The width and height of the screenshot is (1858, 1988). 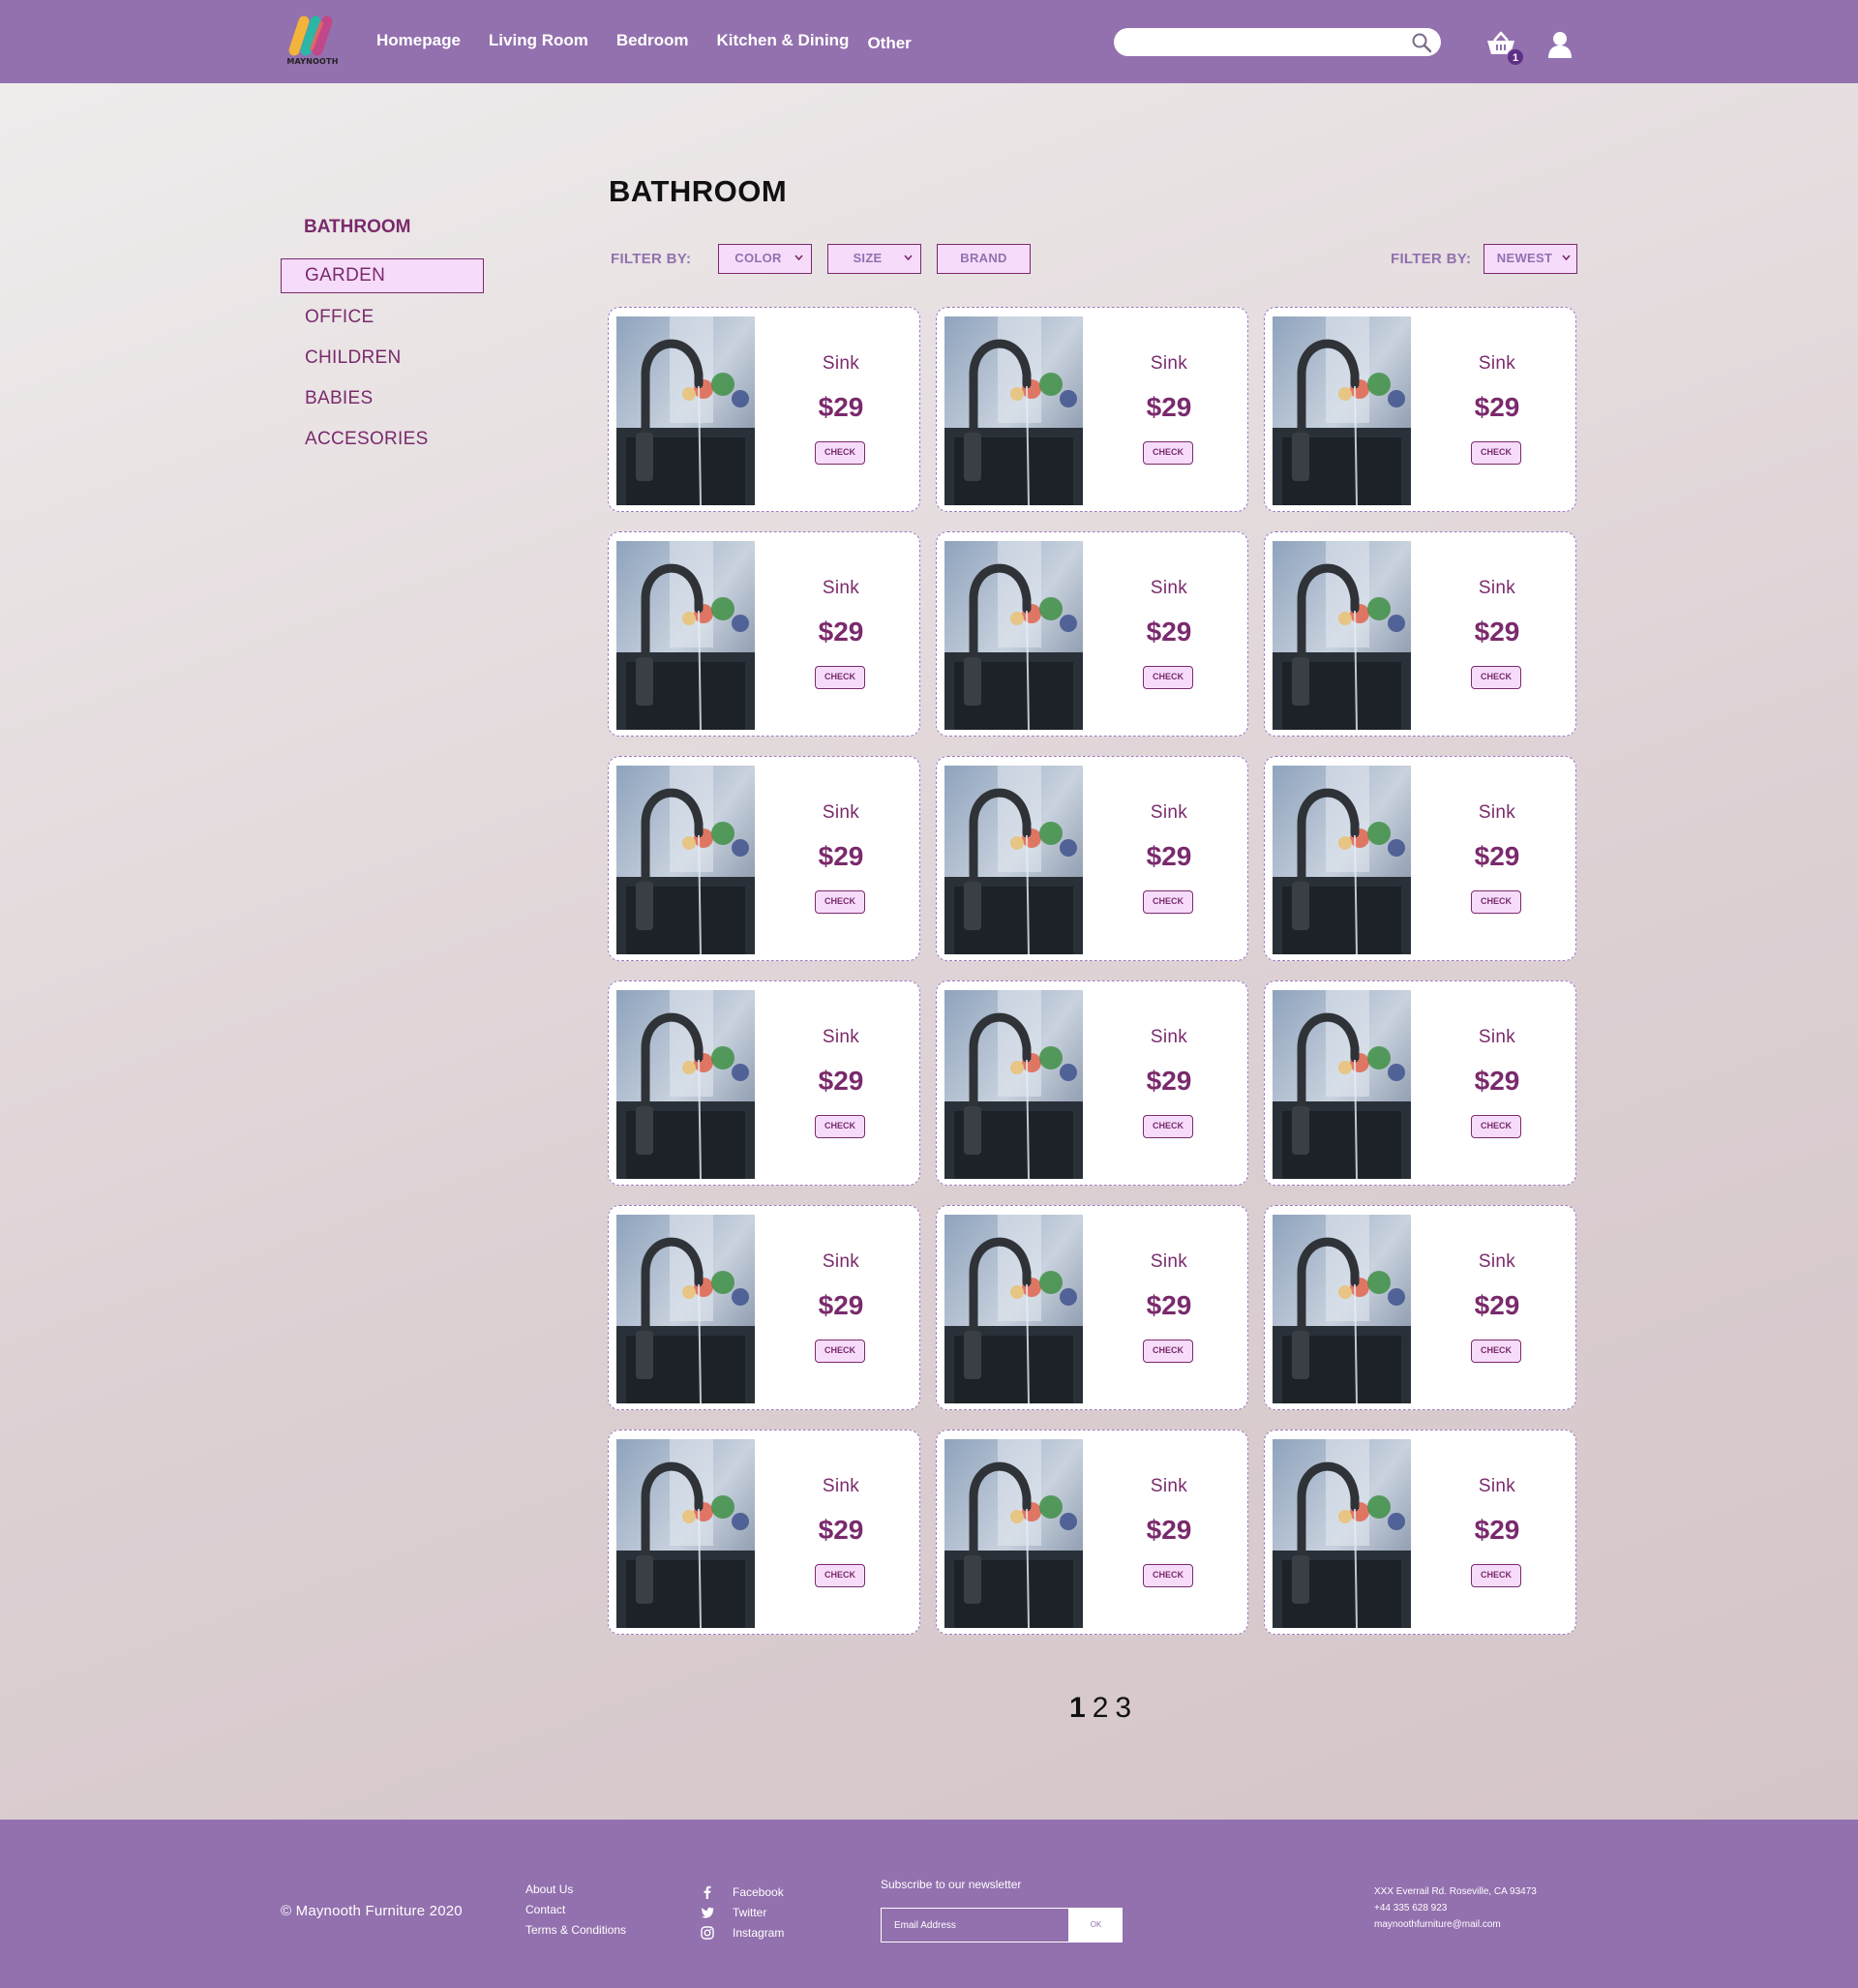 What do you see at coordinates (418, 42) in the screenshot?
I see `nav-homepage: Homepage` at bounding box center [418, 42].